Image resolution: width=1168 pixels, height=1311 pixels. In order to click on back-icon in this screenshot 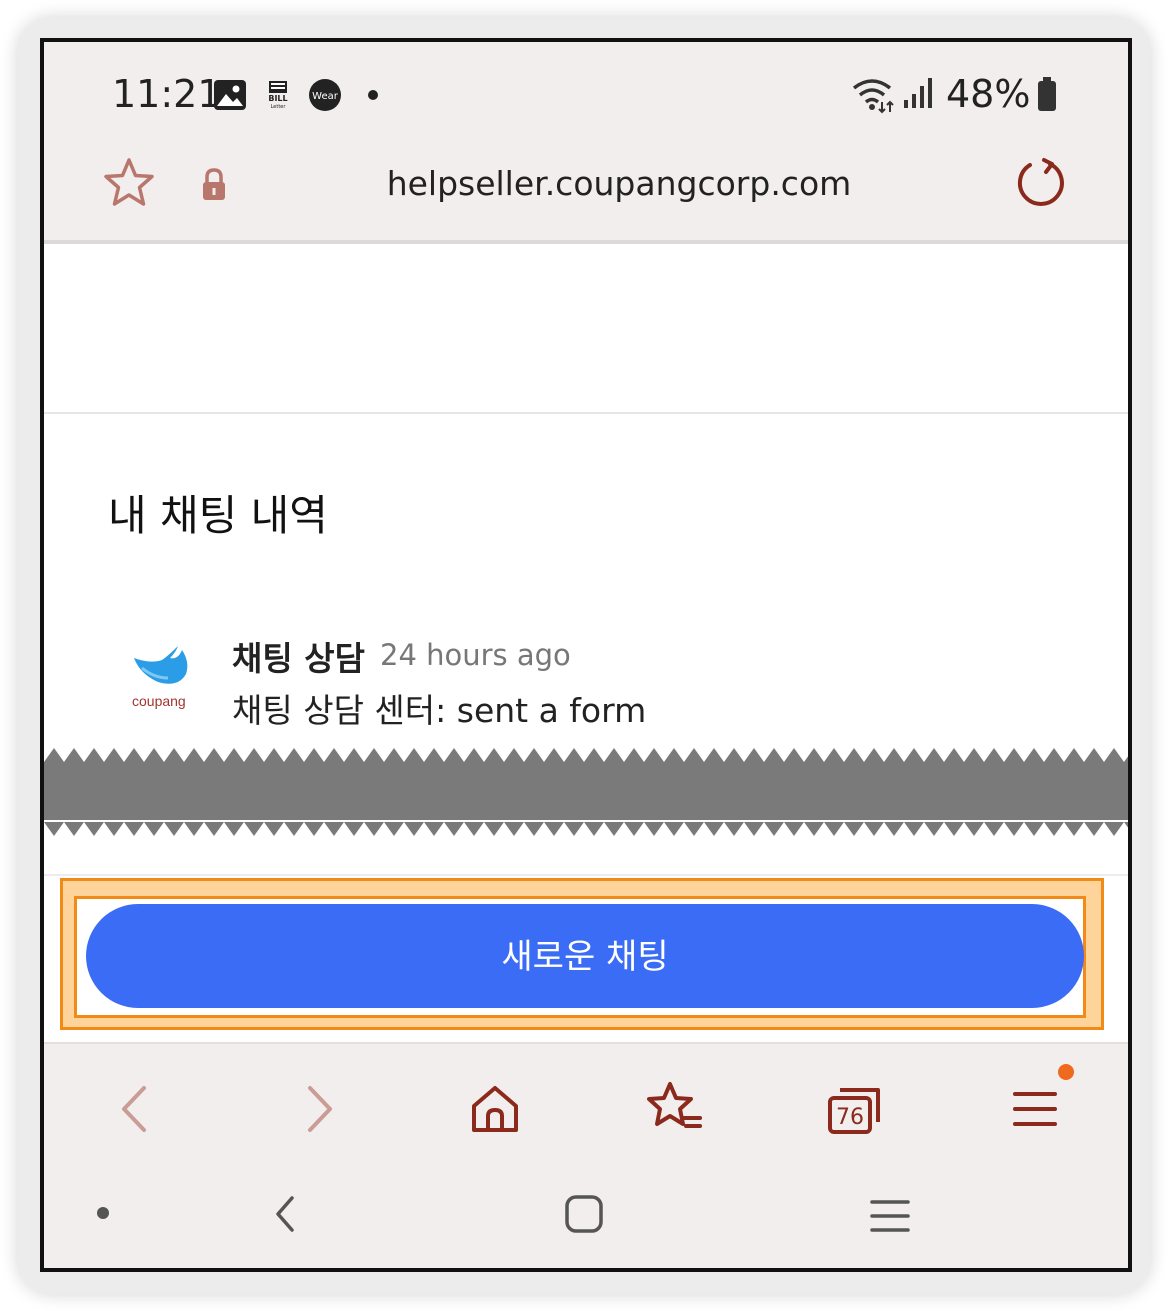, I will do `click(135, 1109)`.